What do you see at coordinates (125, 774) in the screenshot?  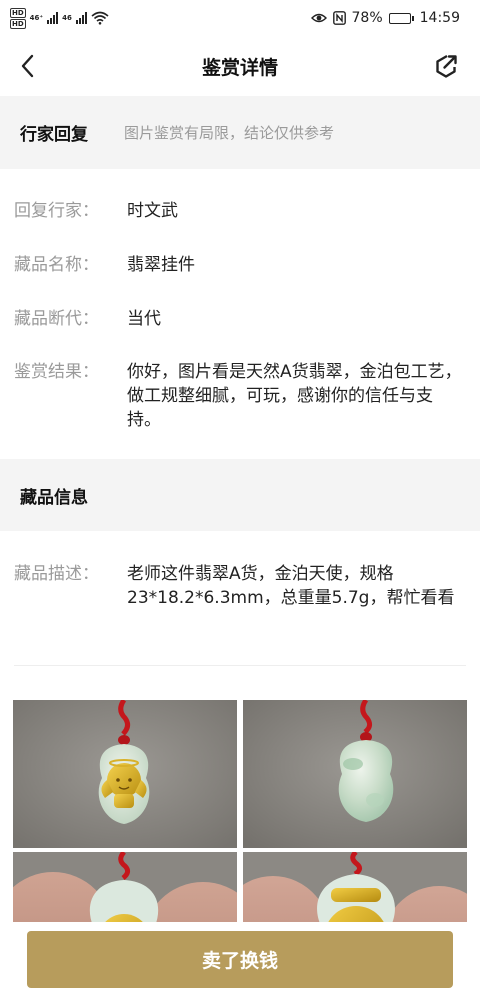 I see `pendant-front-photo` at bounding box center [125, 774].